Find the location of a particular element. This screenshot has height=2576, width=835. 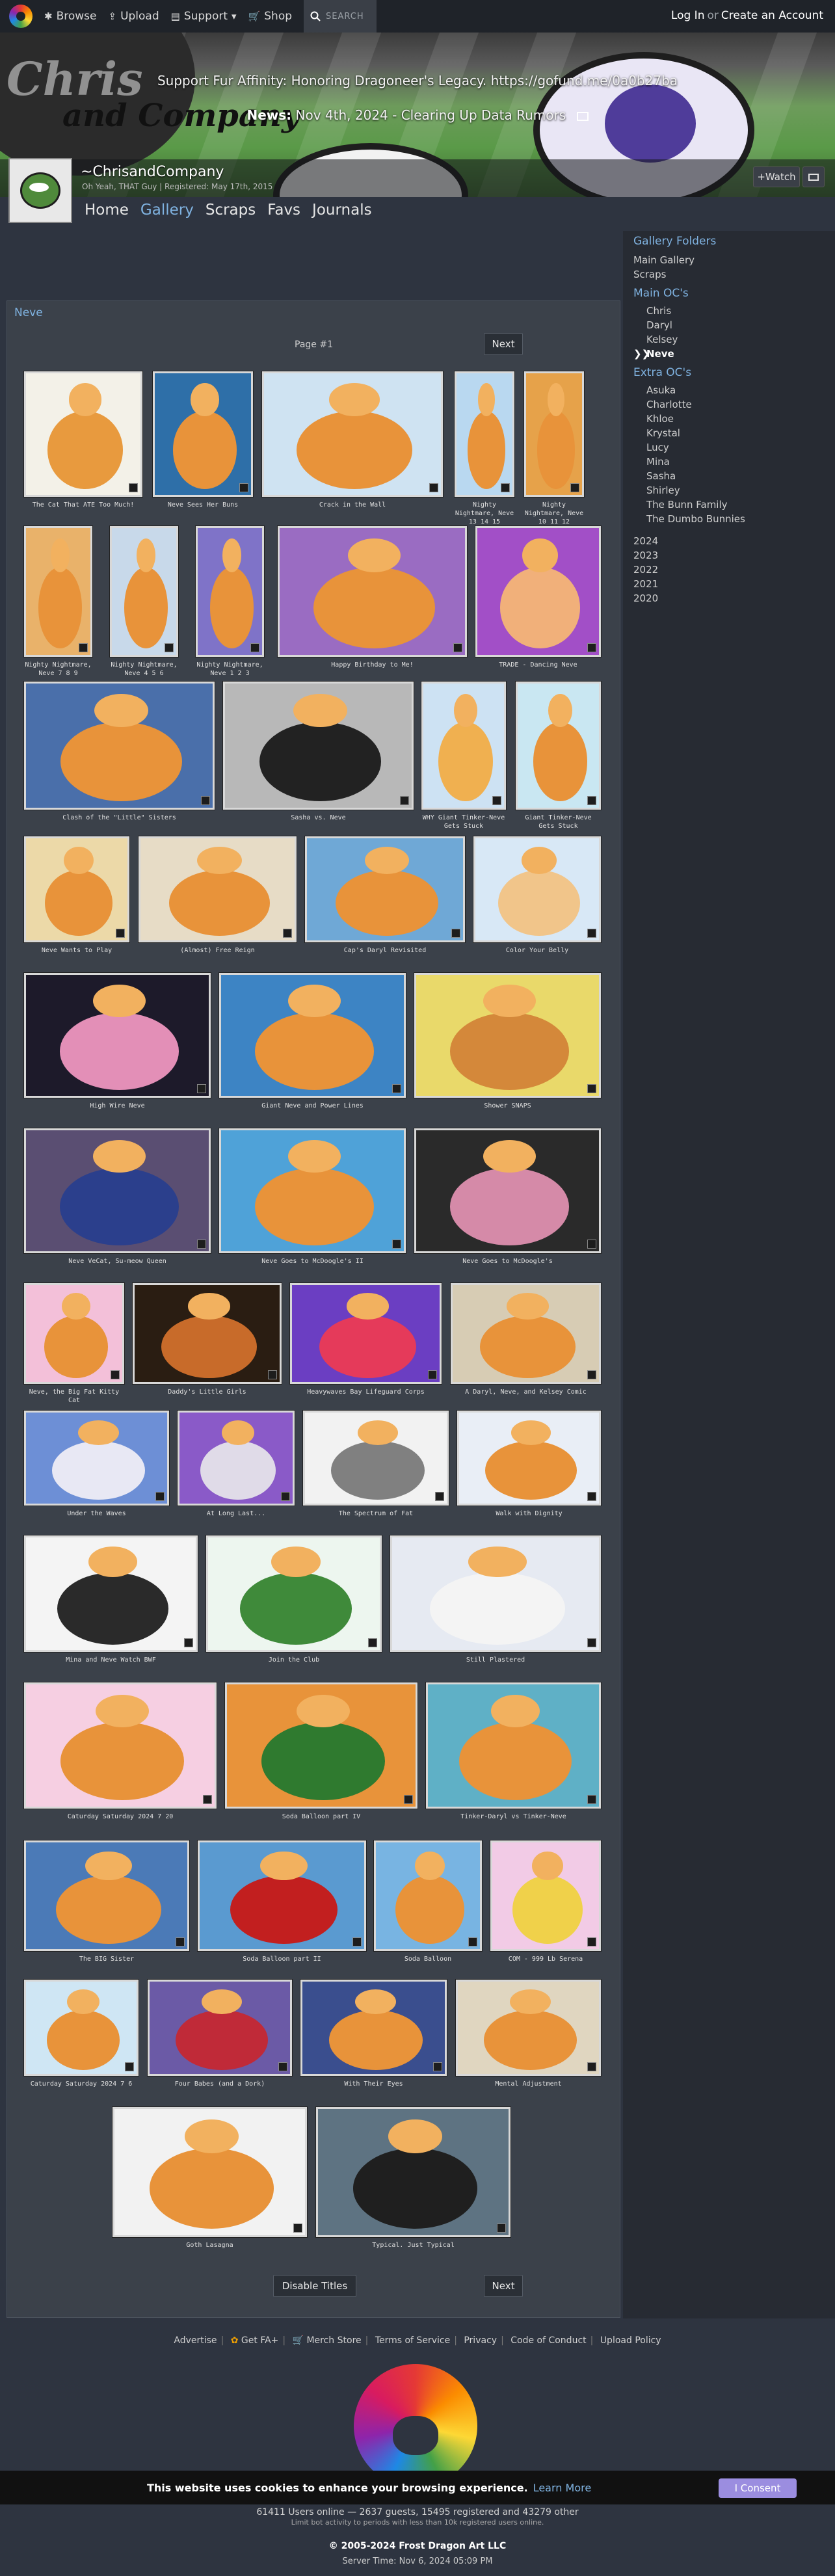

gallery-item-title: Nighty Nightmare, Neve 10 11 12 is located at coordinates (554, 513).